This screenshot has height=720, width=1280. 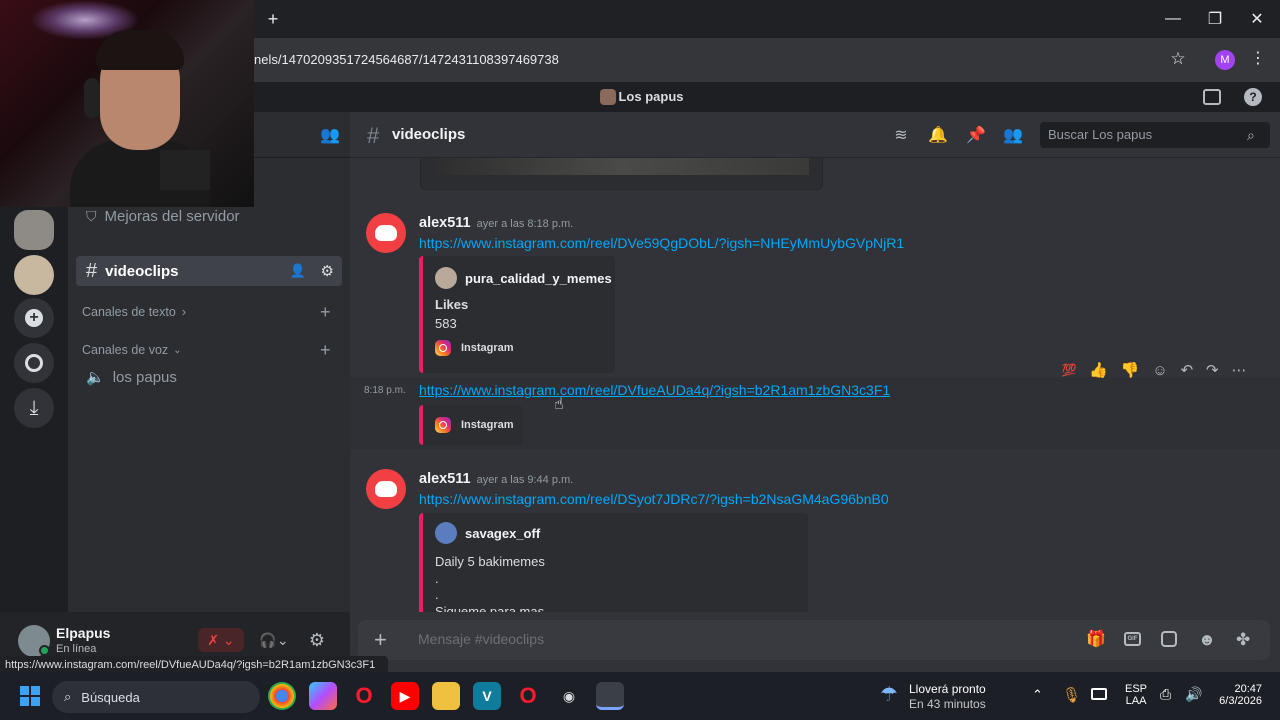 What do you see at coordinates (525, 224) in the screenshot?
I see `message-timestamp: ayer a las 8:18 p.m.` at bounding box center [525, 224].